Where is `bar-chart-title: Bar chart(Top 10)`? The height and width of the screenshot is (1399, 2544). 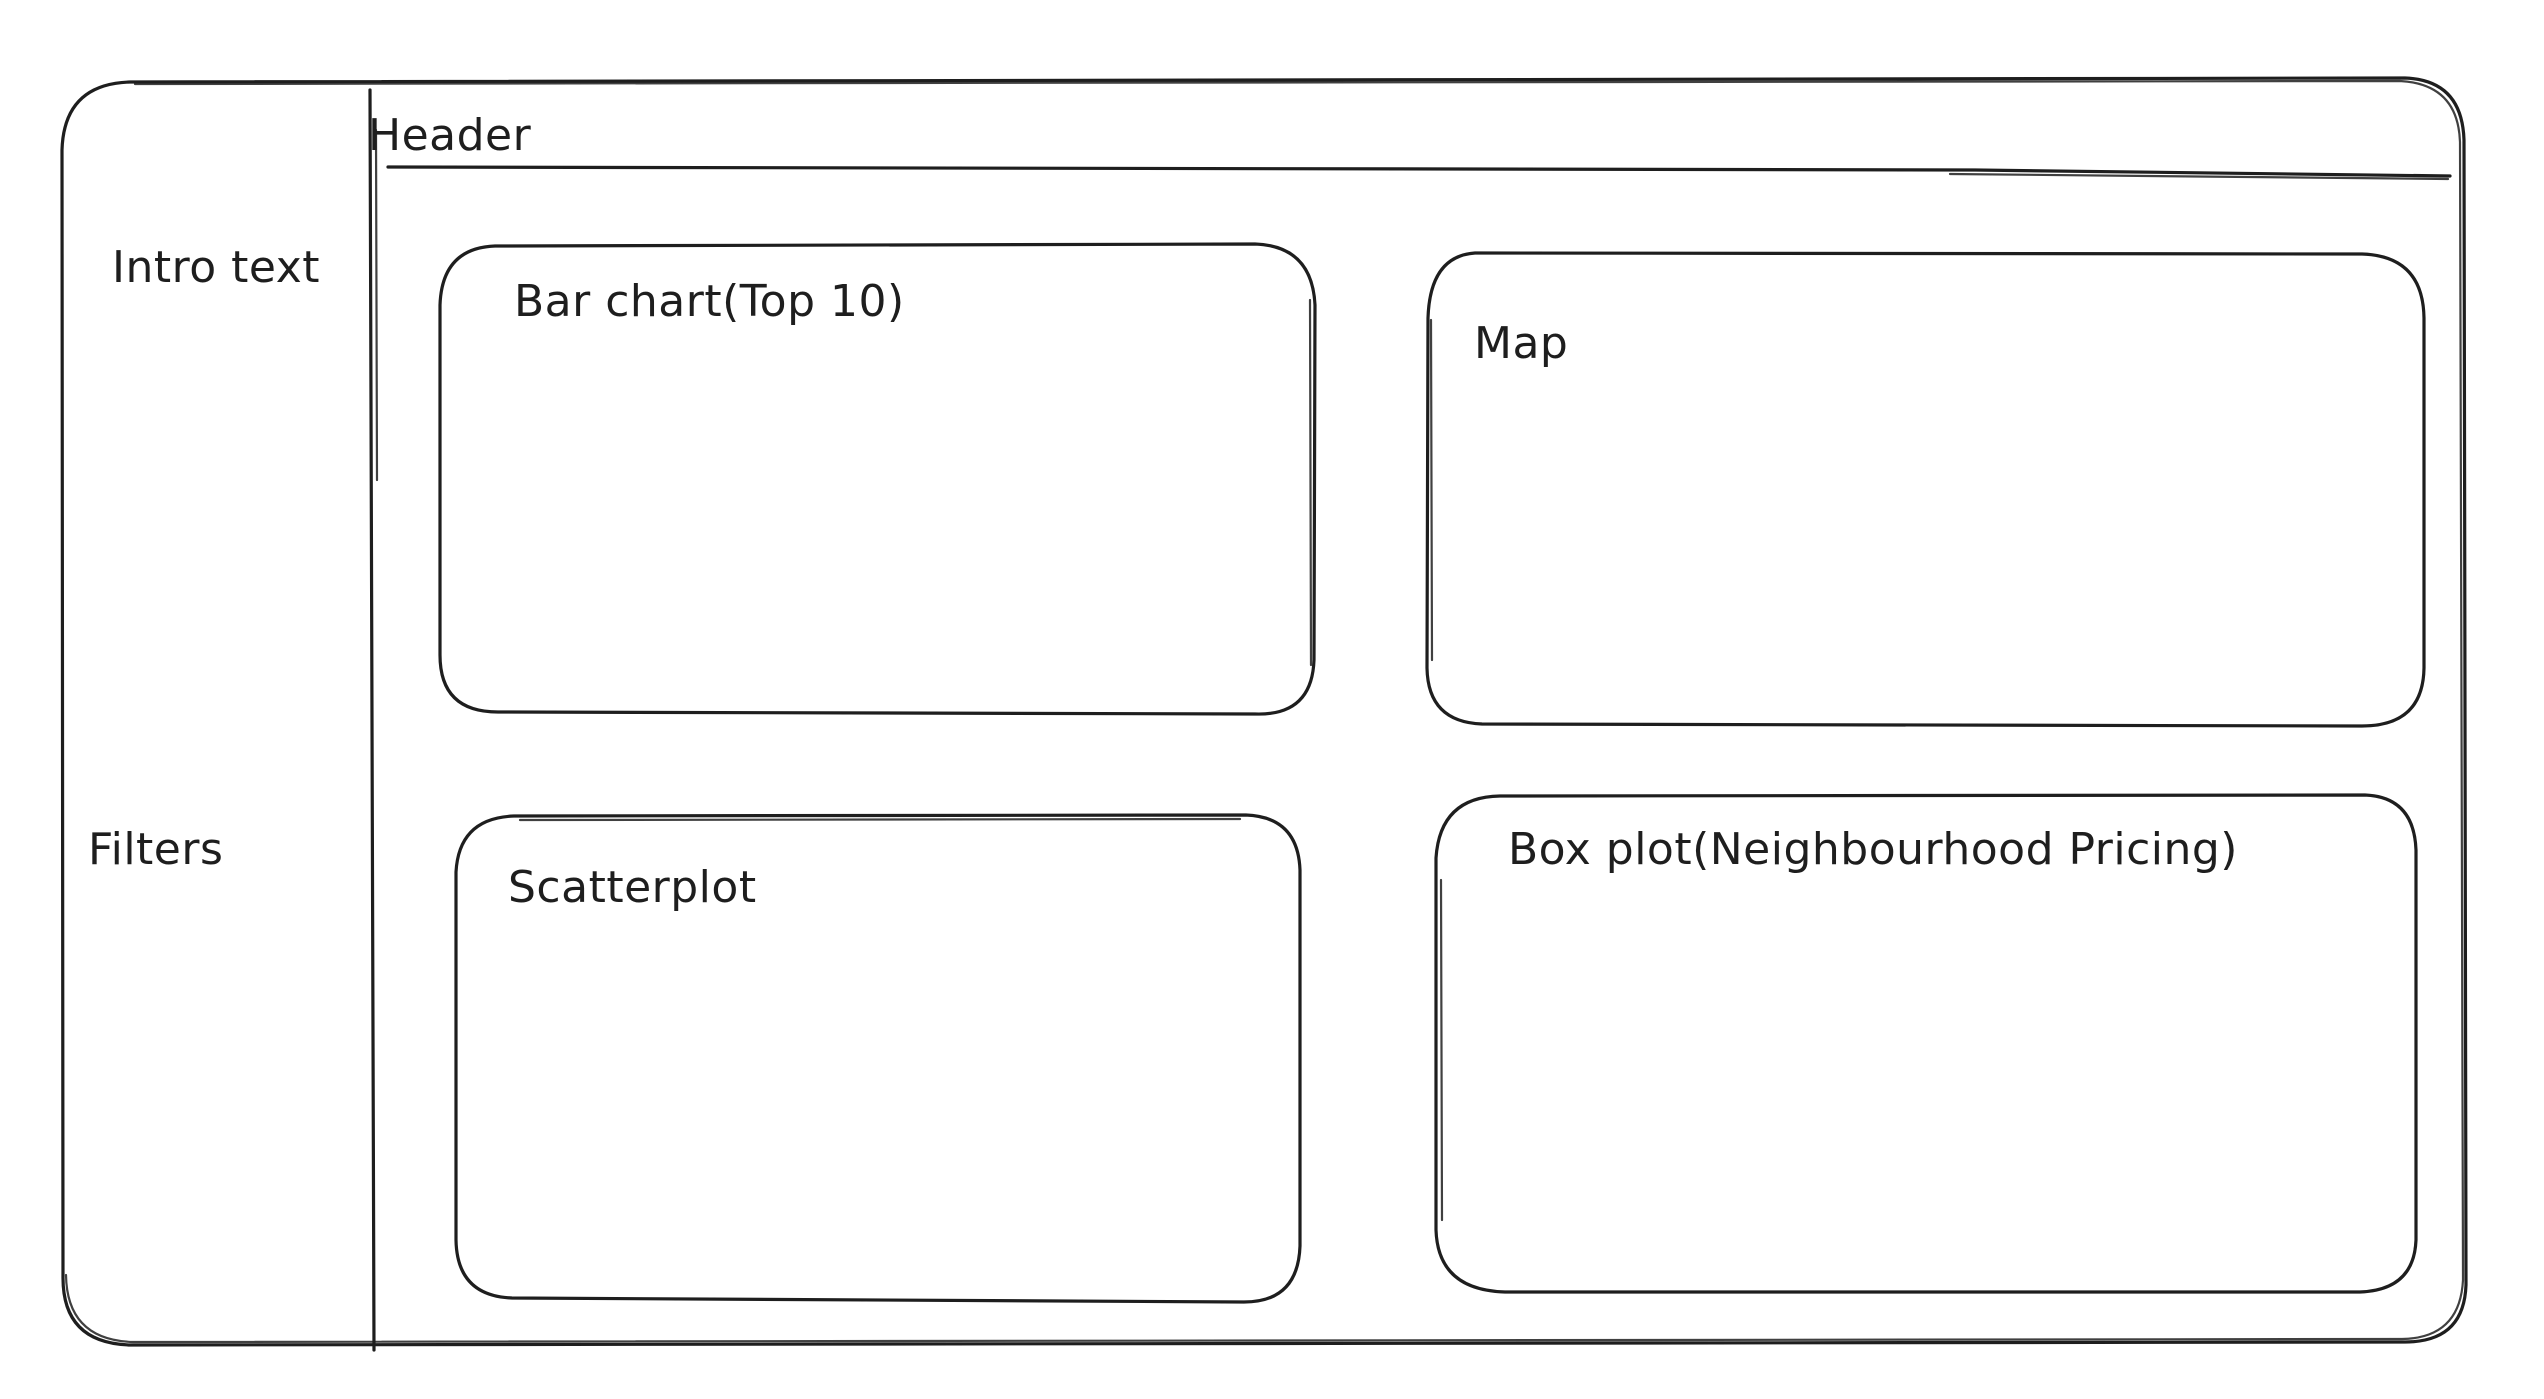
bar-chart-title: Bar chart(Top 10) is located at coordinates (709, 301).